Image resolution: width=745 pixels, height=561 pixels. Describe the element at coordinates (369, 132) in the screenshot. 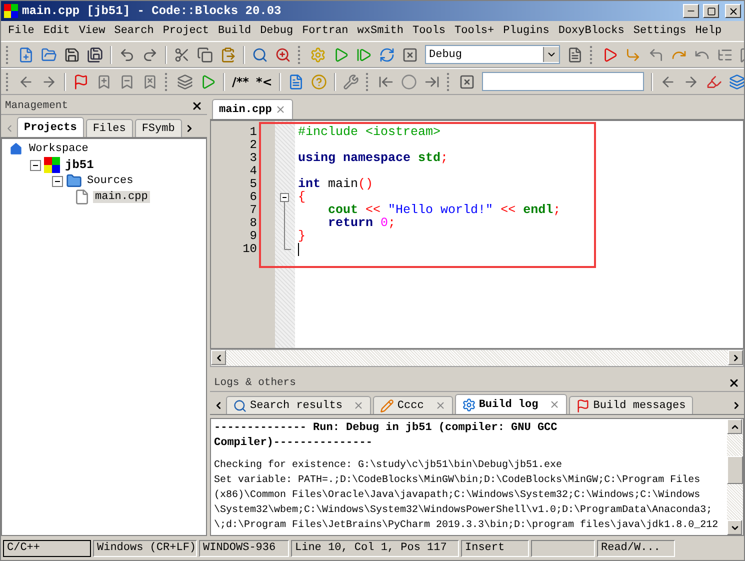

I see `code-line: #include <iostream>` at that location.